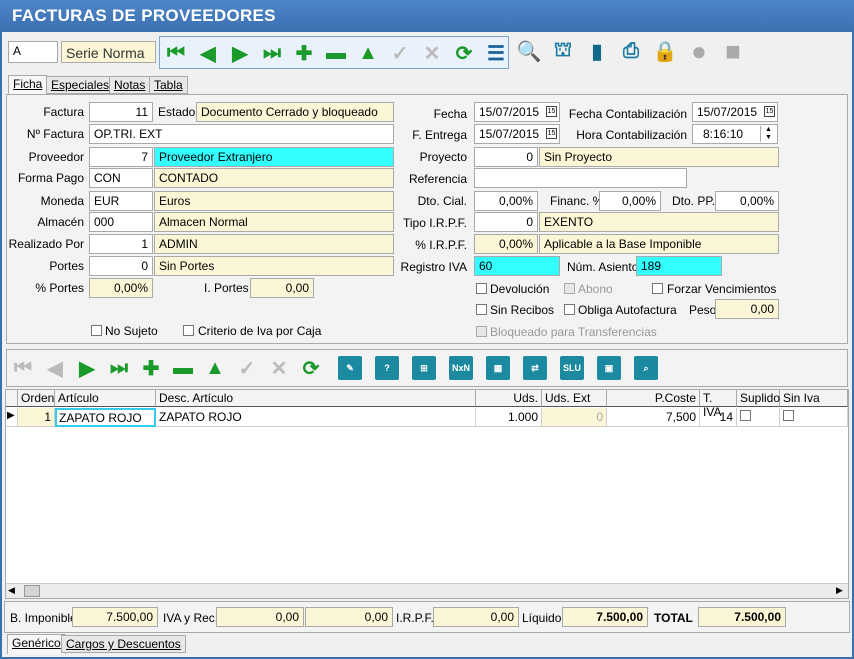 Image resolution: width=854 pixels, height=659 pixels. Describe the element at coordinates (121, 201) in the screenshot. I see `moneda-code-field: EUR` at that location.